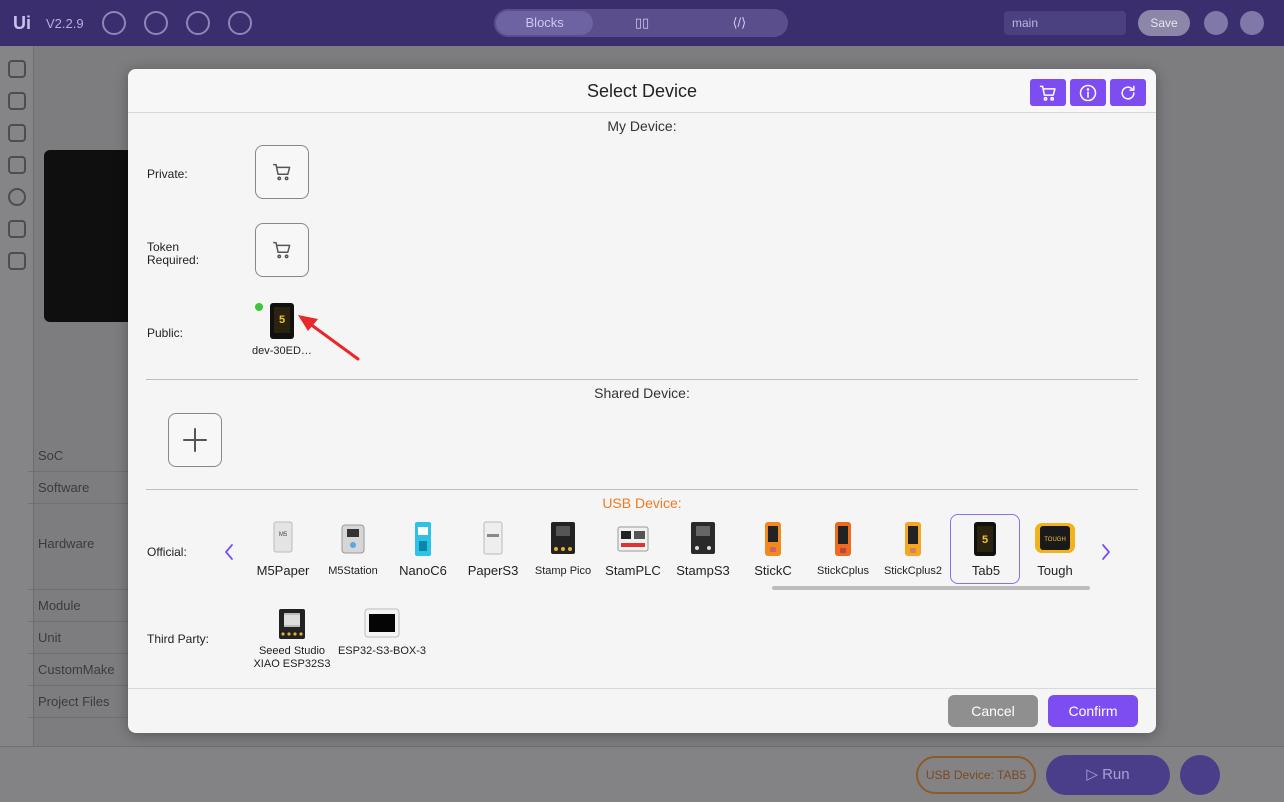 This screenshot has width=1284, height=802. What do you see at coordinates (1065, 23) in the screenshot?
I see `project-name-input: main` at bounding box center [1065, 23].